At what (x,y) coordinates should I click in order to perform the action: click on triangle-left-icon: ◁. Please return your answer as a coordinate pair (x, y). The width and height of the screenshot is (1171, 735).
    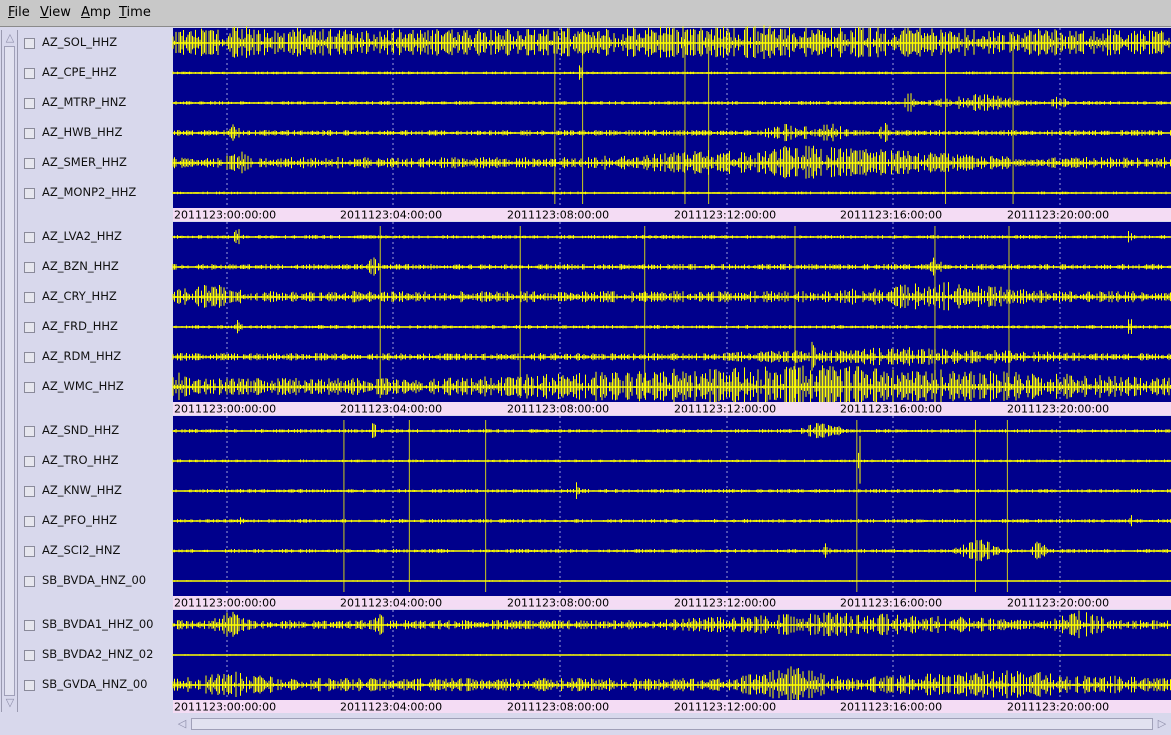
    Looking at the image, I should click on (182, 724).